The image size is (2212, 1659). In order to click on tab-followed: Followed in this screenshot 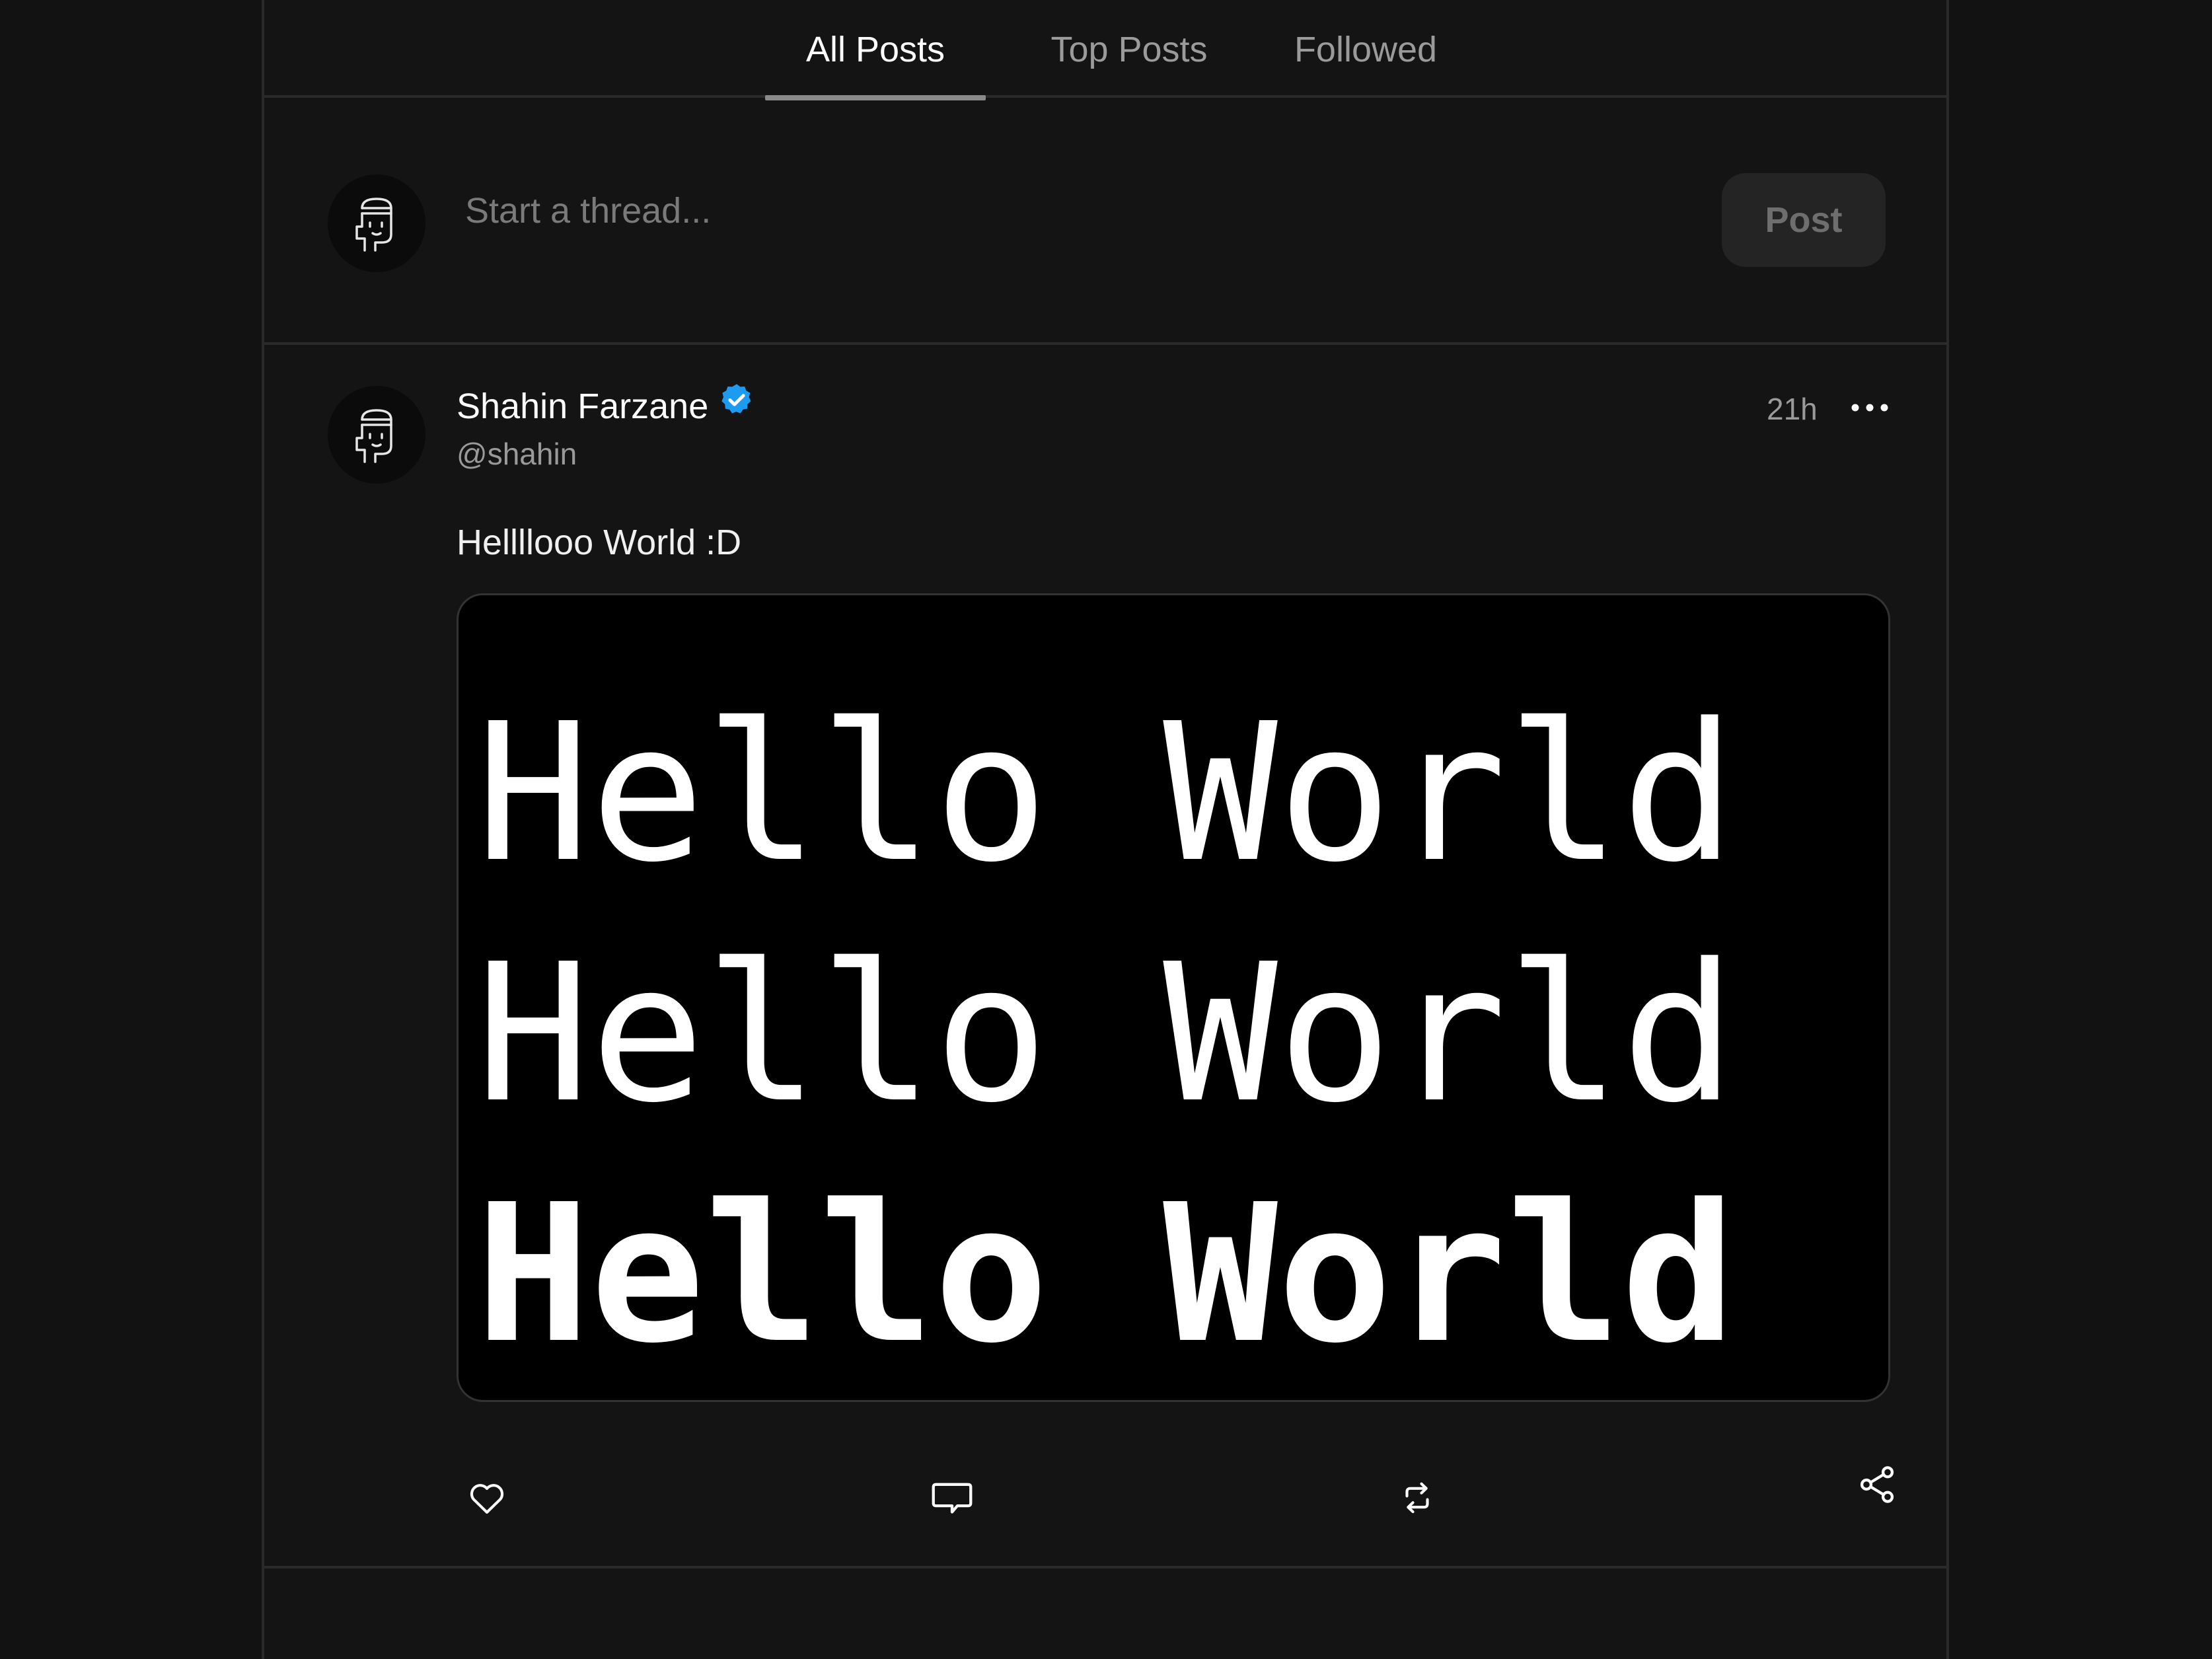, I will do `click(1366, 49)`.